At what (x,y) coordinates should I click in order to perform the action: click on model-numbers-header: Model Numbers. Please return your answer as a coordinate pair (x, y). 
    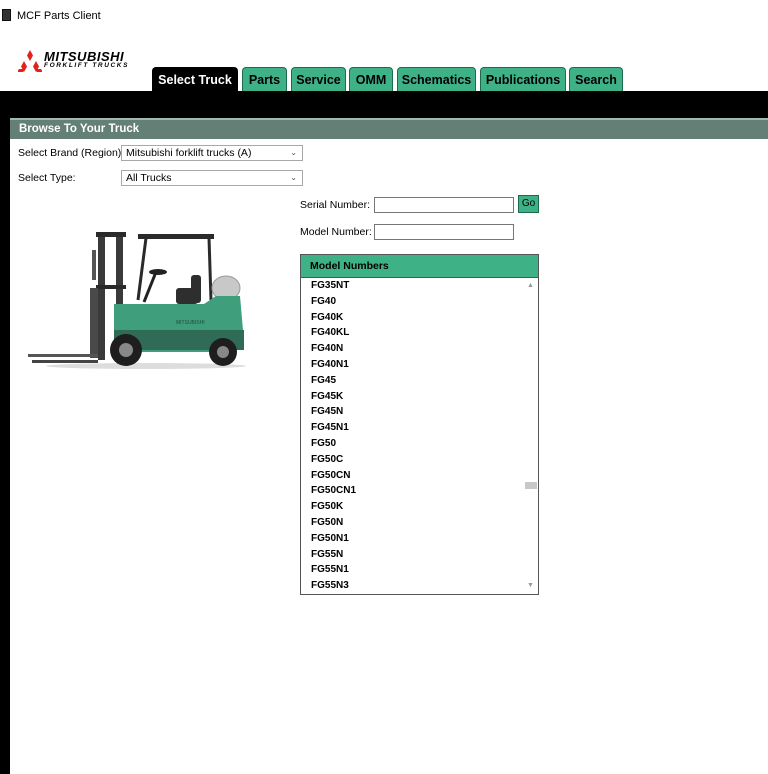
    Looking at the image, I should click on (419, 266).